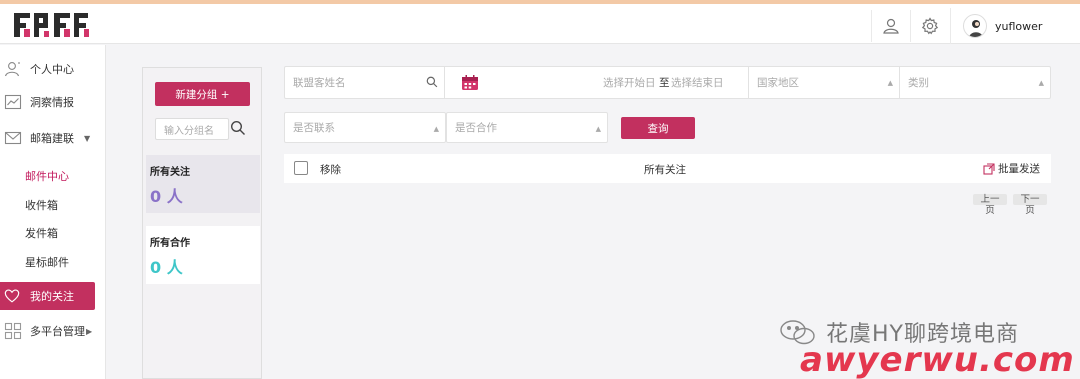 This screenshot has width=1080, height=379. Describe the element at coordinates (697, 82) in the screenshot. I see `end-date-field: 选择结束日` at that location.